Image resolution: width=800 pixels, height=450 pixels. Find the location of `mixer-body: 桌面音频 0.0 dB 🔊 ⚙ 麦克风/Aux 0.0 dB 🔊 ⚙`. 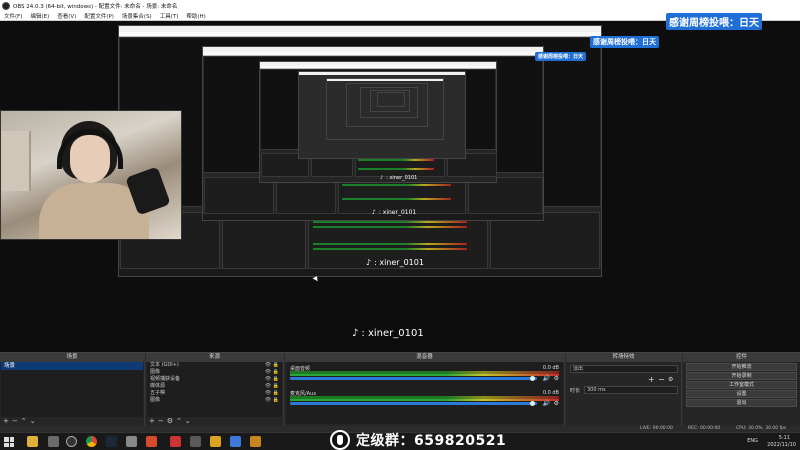

mixer-body: 桌面音频 0.0 dB 🔊 ⚙ 麦克风/Aux 0.0 dB 🔊 ⚙ is located at coordinates (424, 393).